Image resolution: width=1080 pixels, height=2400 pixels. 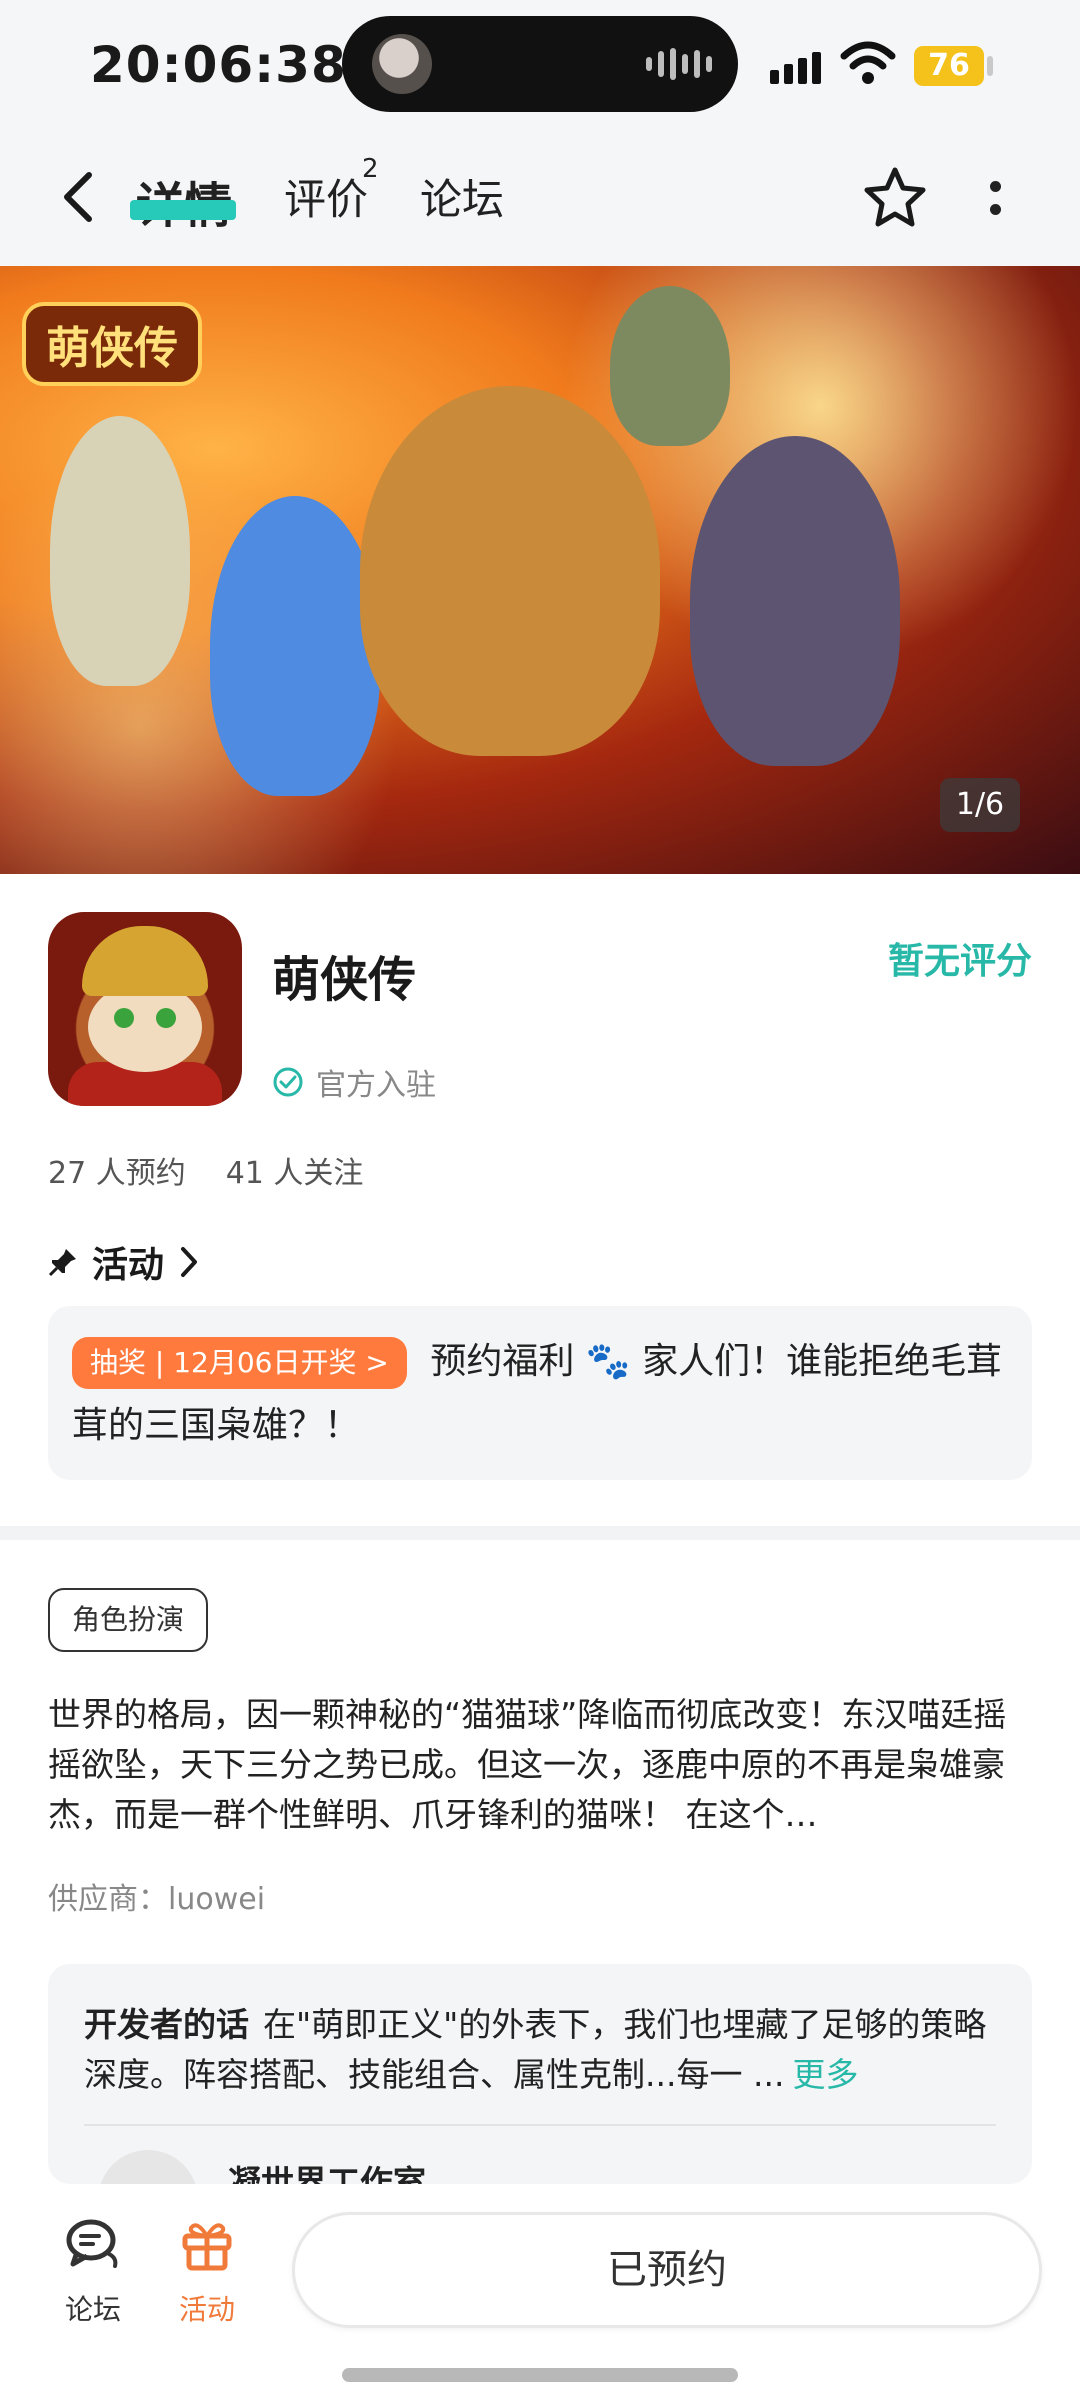 I want to click on status-time: 20:06:38, so click(x=218, y=65).